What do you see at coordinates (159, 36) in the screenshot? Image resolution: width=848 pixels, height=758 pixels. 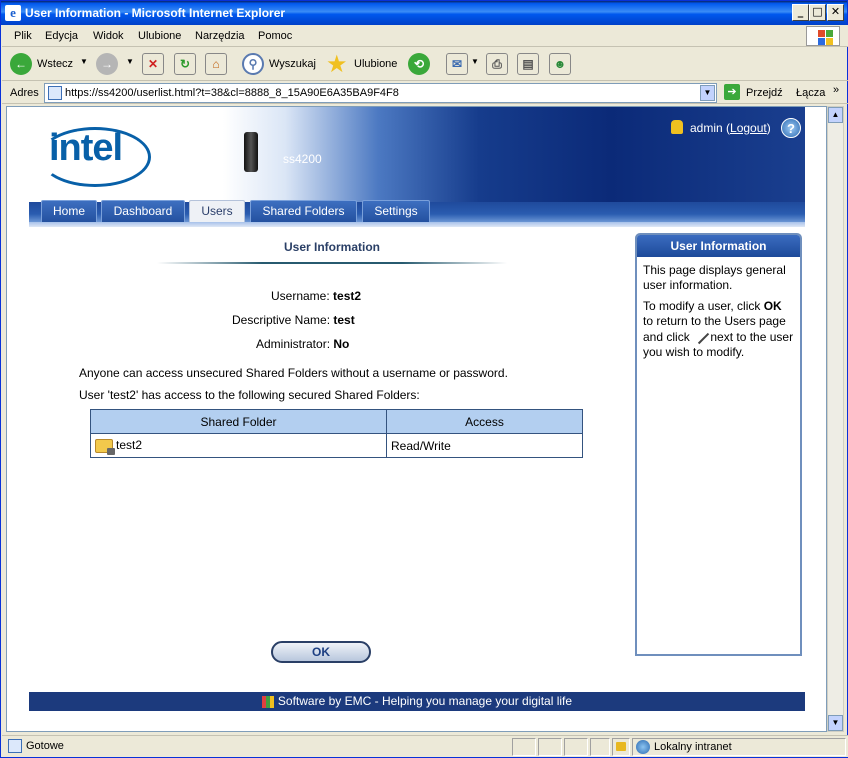 I see `menu-favorites: Ulubione` at bounding box center [159, 36].